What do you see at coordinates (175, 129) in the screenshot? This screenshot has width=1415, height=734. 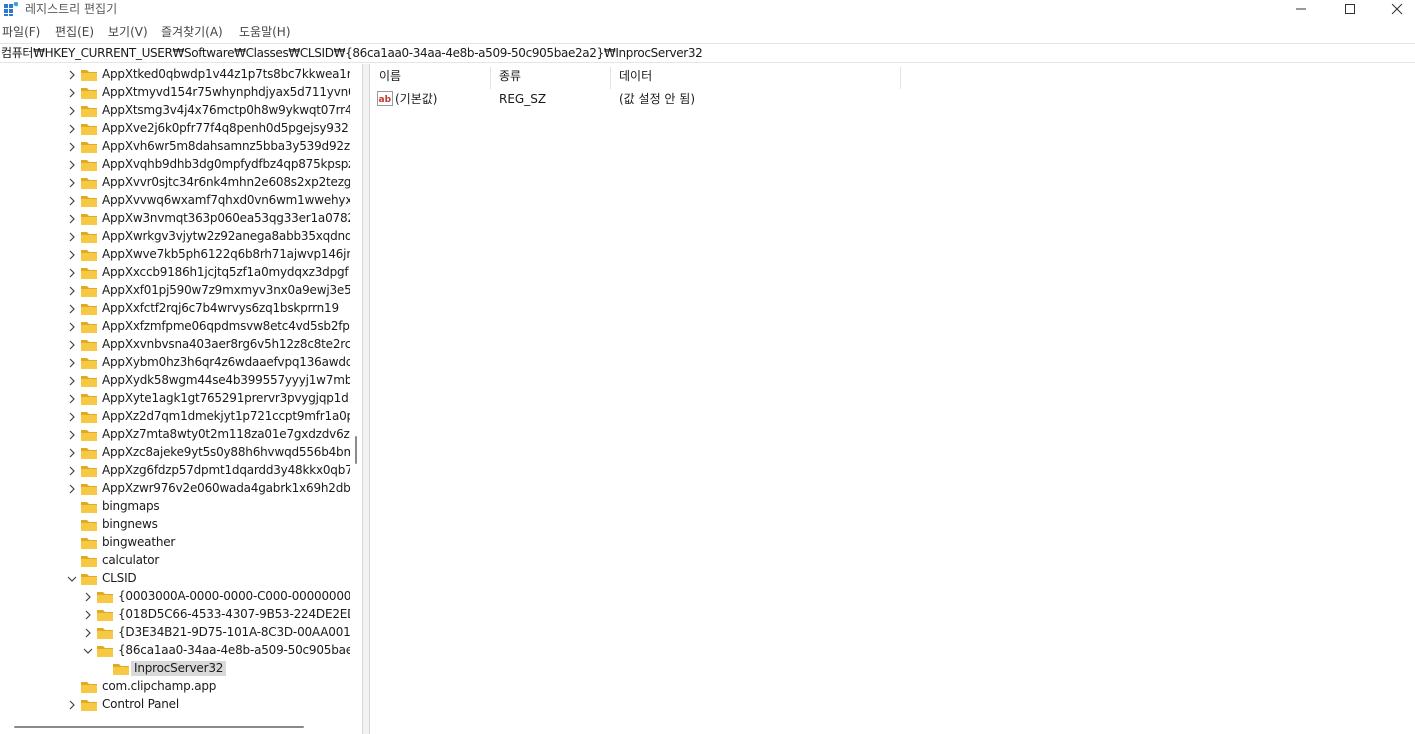 I see `tree-item: AppXve2j6k0pfr77f4q8penh0d5pgejsy932` at bounding box center [175, 129].